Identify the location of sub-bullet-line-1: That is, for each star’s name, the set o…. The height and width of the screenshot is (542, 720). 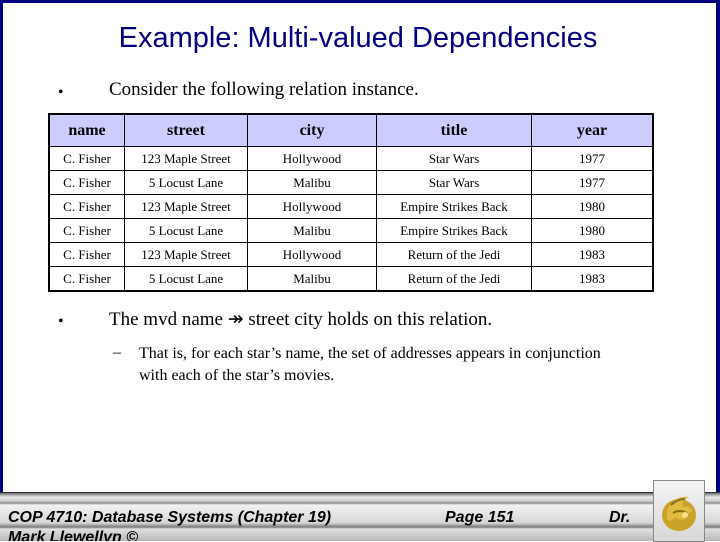
(370, 353).